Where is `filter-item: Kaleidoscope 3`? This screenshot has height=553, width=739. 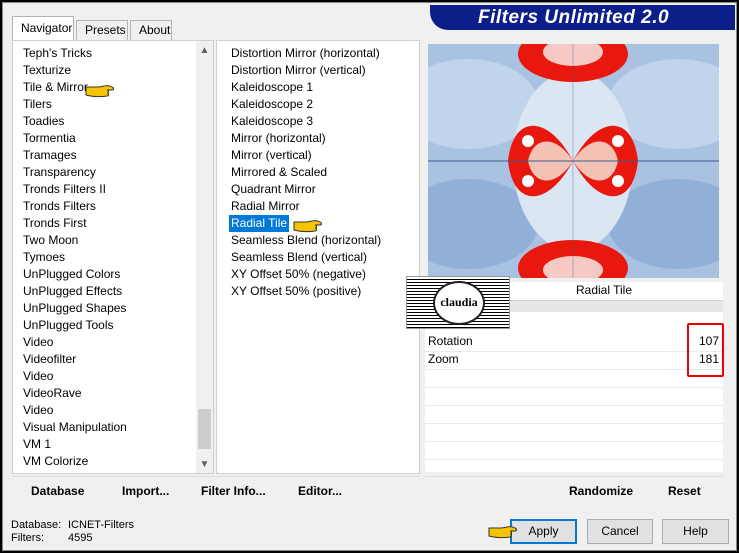 filter-item: Kaleidoscope 3 is located at coordinates (272, 121).